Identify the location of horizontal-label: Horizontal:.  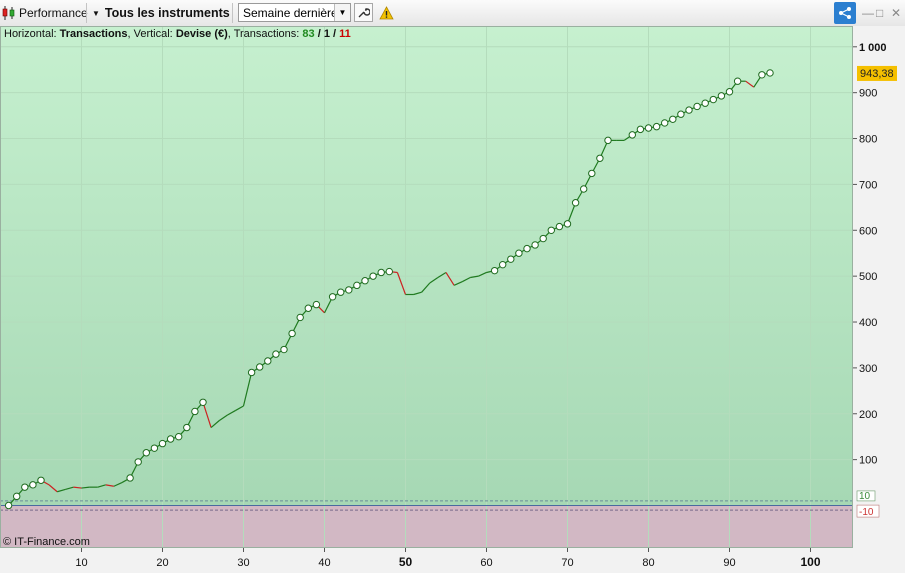
(30, 34).